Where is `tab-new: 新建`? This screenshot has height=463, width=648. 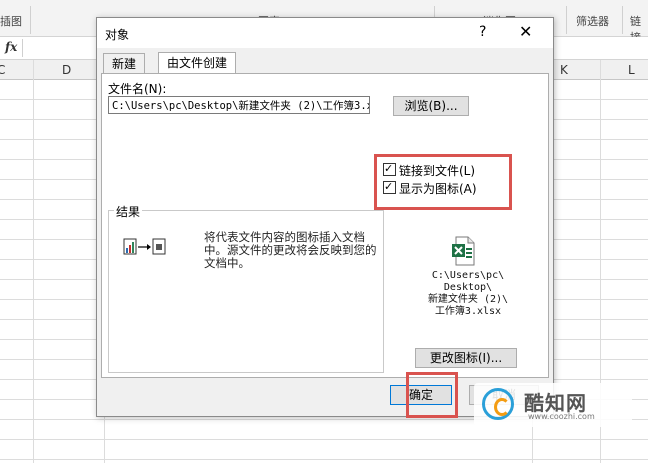
tab-new: 新建 is located at coordinates (124, 63).